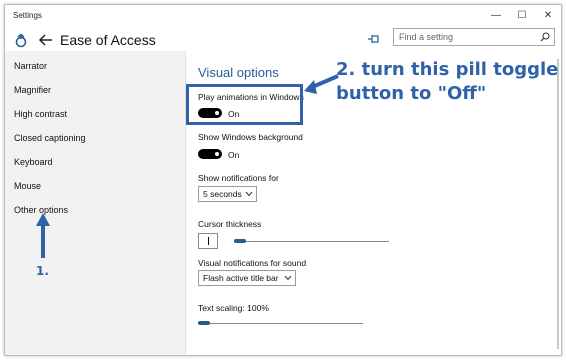 Image resolution: width=566 pixels, height=360 pixels. I want to click on page-title: Ease of Access, so click(108, 40).